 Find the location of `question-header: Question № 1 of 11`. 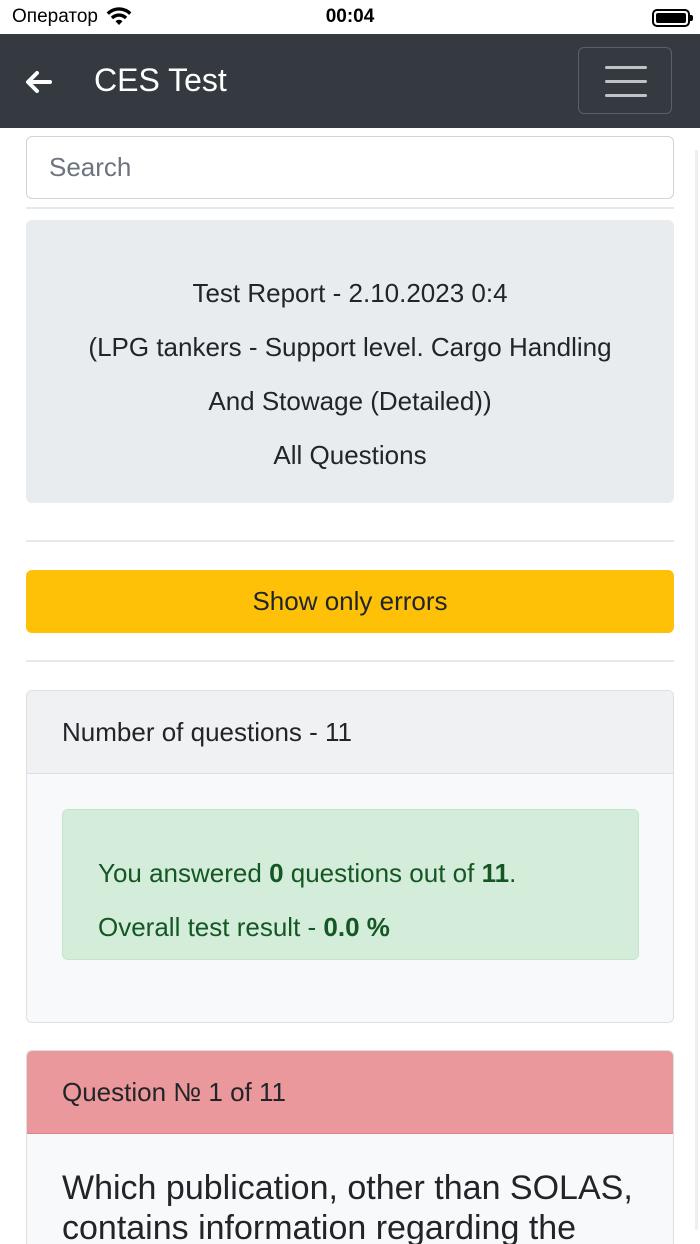

question-header: Question № 1 of 11 is located at coordinates (350, 1092).